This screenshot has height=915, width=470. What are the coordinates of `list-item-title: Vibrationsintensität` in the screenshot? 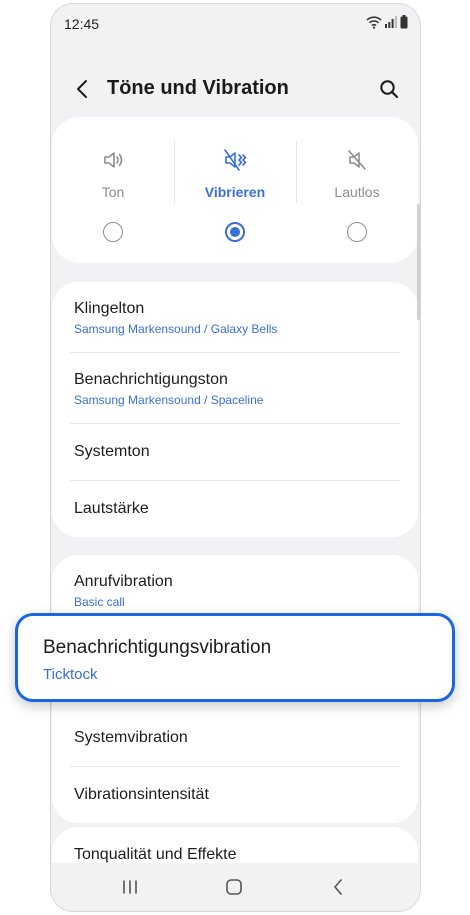 It's located at (141, 794).